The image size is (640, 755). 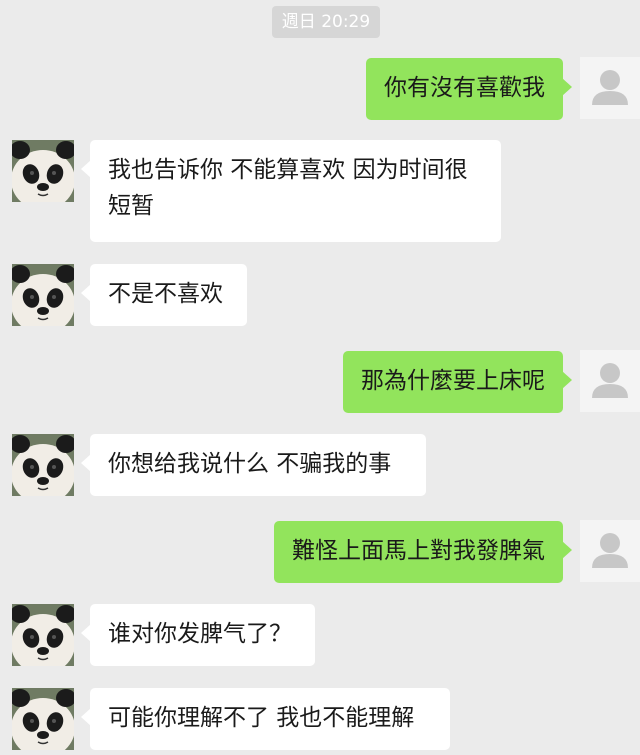 I want to click on message-bubble-incoming: 我也告诉你 不能算喜欢 因为时间很短暂, so click(x=291, y=191).